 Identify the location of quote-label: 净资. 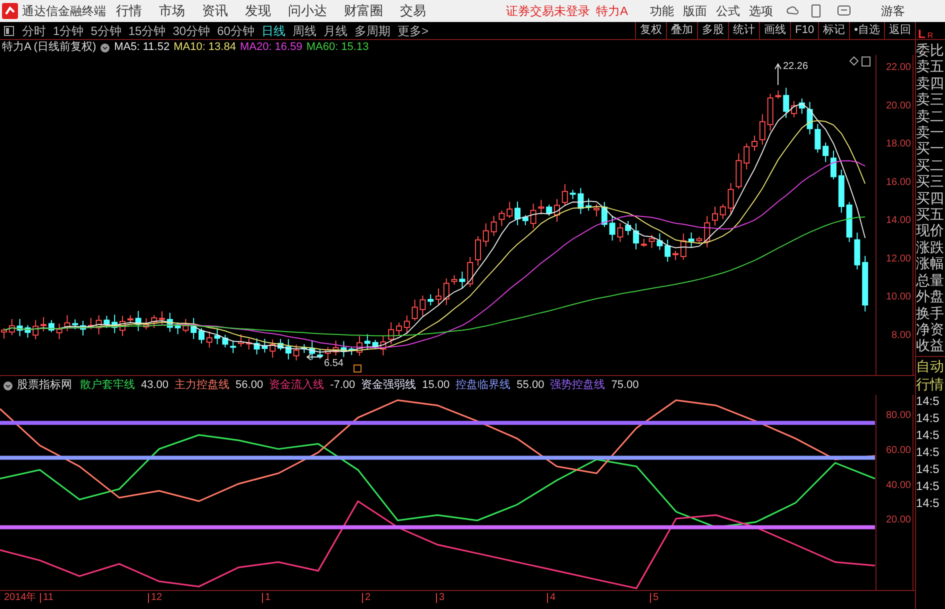
(930, 329).